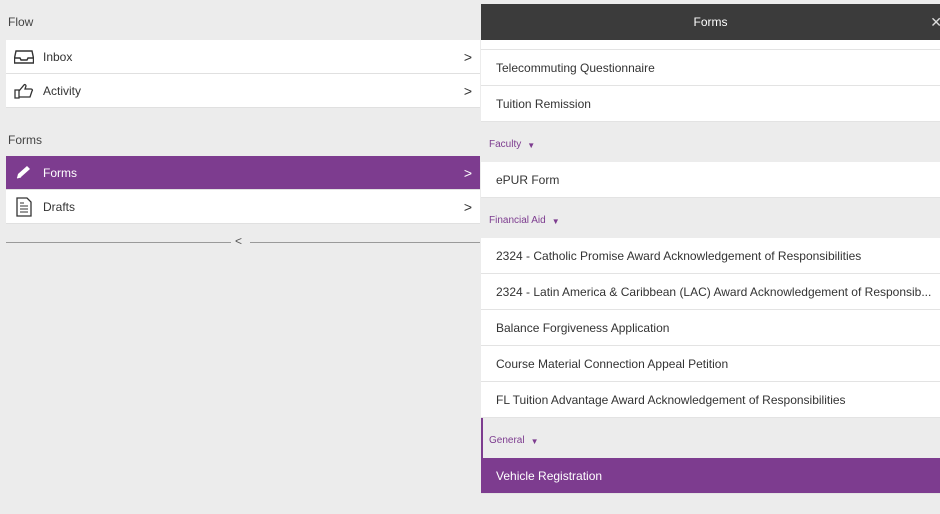 This screenshot has width=940, height=514. What do you see at coordinates (710, 328) in the screenshot?
I see `form-item: Balance Forgiveness Application` at bounding box center [710, 328].